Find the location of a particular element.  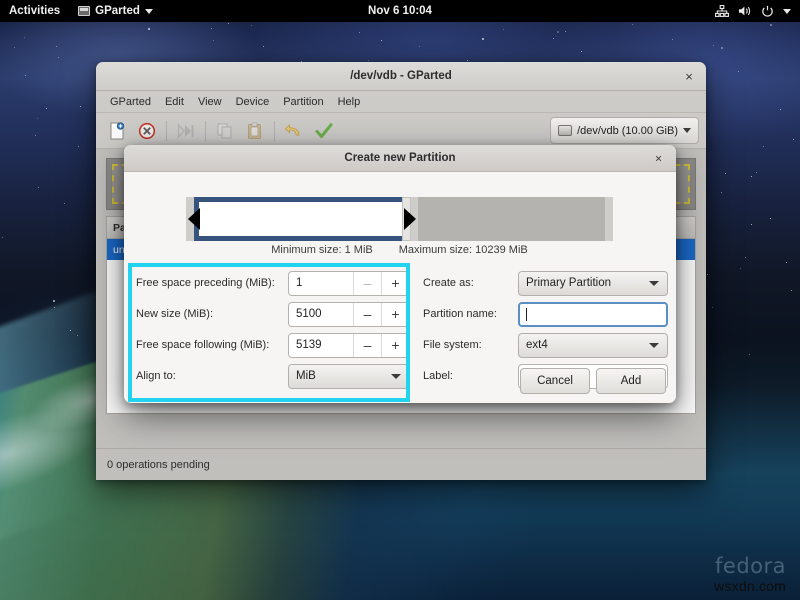

resize-move-icon is located at coordinates (186, 131).